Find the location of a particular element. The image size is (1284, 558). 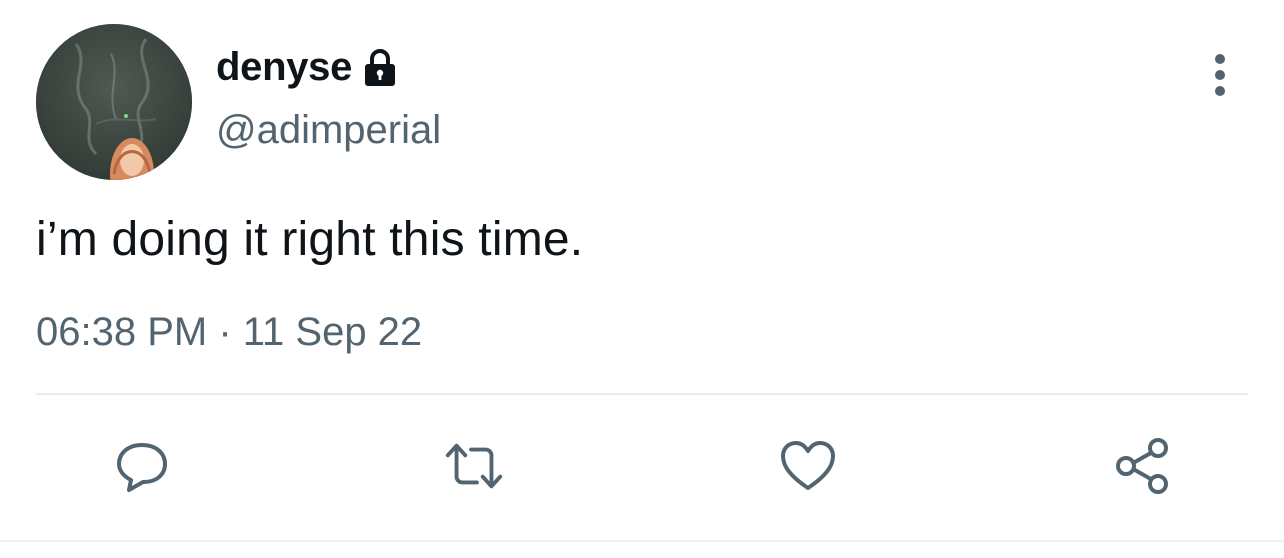

lock-icon is located at coordinates (380, 68).